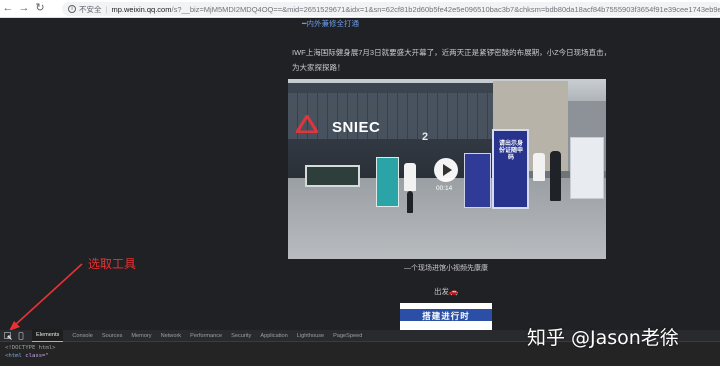 This screenshot has width=720, height=366. I want to click on video-caption: —个现场进馆小视频先康康, so click(446, 268).